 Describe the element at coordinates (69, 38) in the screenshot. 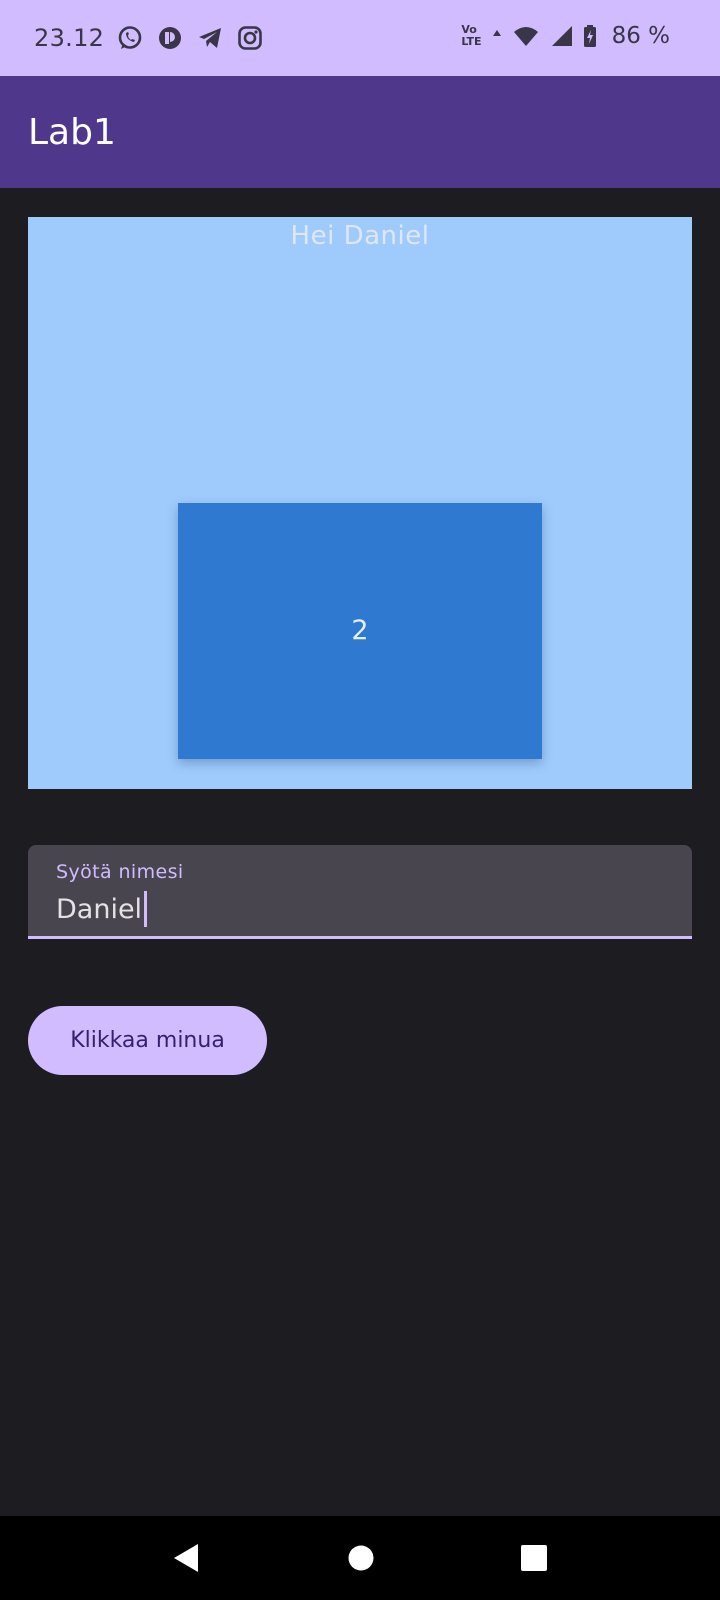

I see `status-time: 23.12` at that location.